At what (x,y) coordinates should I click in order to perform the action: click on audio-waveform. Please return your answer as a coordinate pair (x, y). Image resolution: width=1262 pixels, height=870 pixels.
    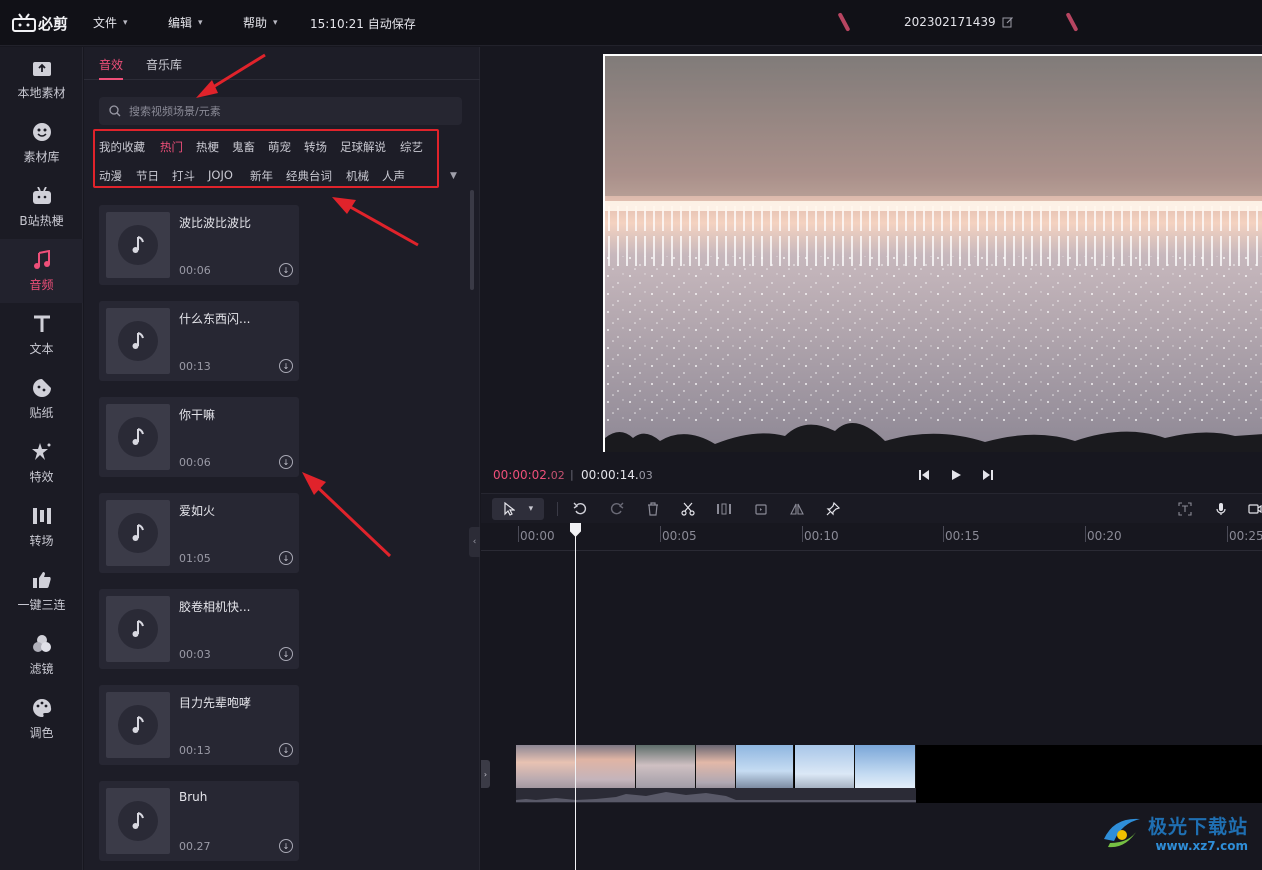
    Looking at the image, I should click on (716, 795).